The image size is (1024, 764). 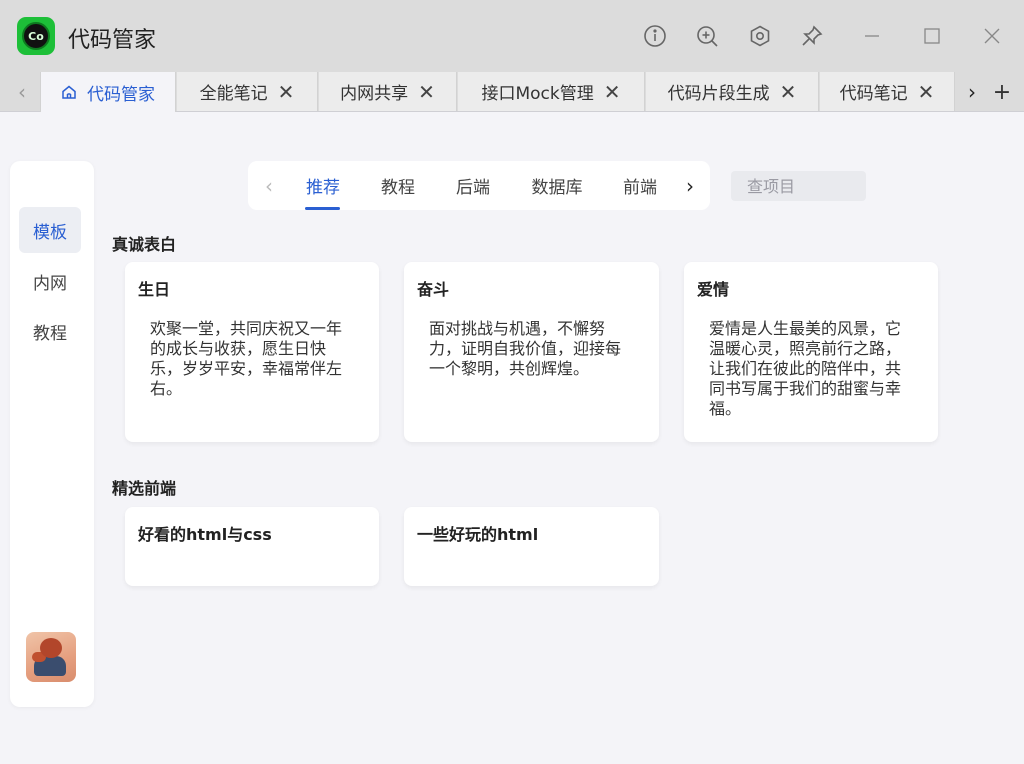 I want to click on template-card-striving: 奋斗 面对挑战与机遇，不懈努力，证明自我价值，迎接每一个黎明，共创辉煌。, so click(x=531, y=352).